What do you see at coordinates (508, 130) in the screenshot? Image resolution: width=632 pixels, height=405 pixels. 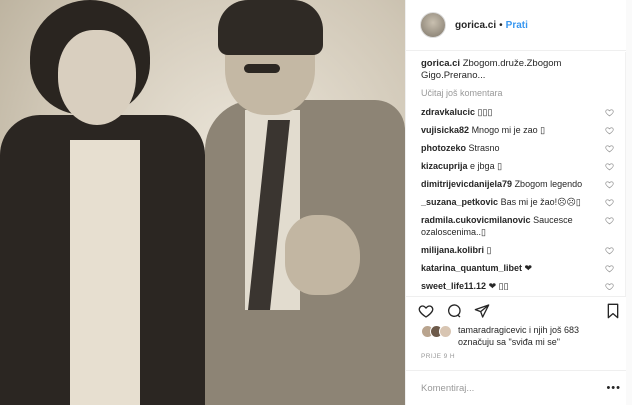 I see `comment-text: Mnogo mi je zao ▯` at bounding box center [508, 130].